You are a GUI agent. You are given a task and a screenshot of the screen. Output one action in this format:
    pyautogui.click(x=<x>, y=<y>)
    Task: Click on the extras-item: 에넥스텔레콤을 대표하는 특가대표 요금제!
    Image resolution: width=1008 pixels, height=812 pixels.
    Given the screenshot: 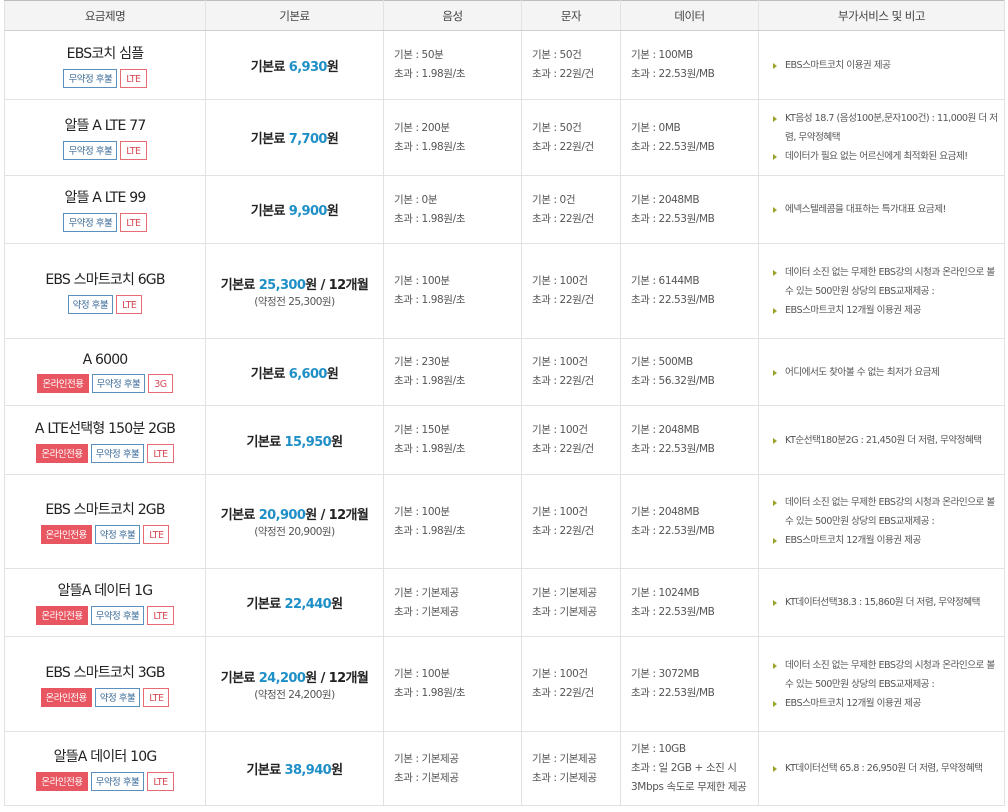 What is the action you would take?
    pyautogui.click(x=886, y=209)
    